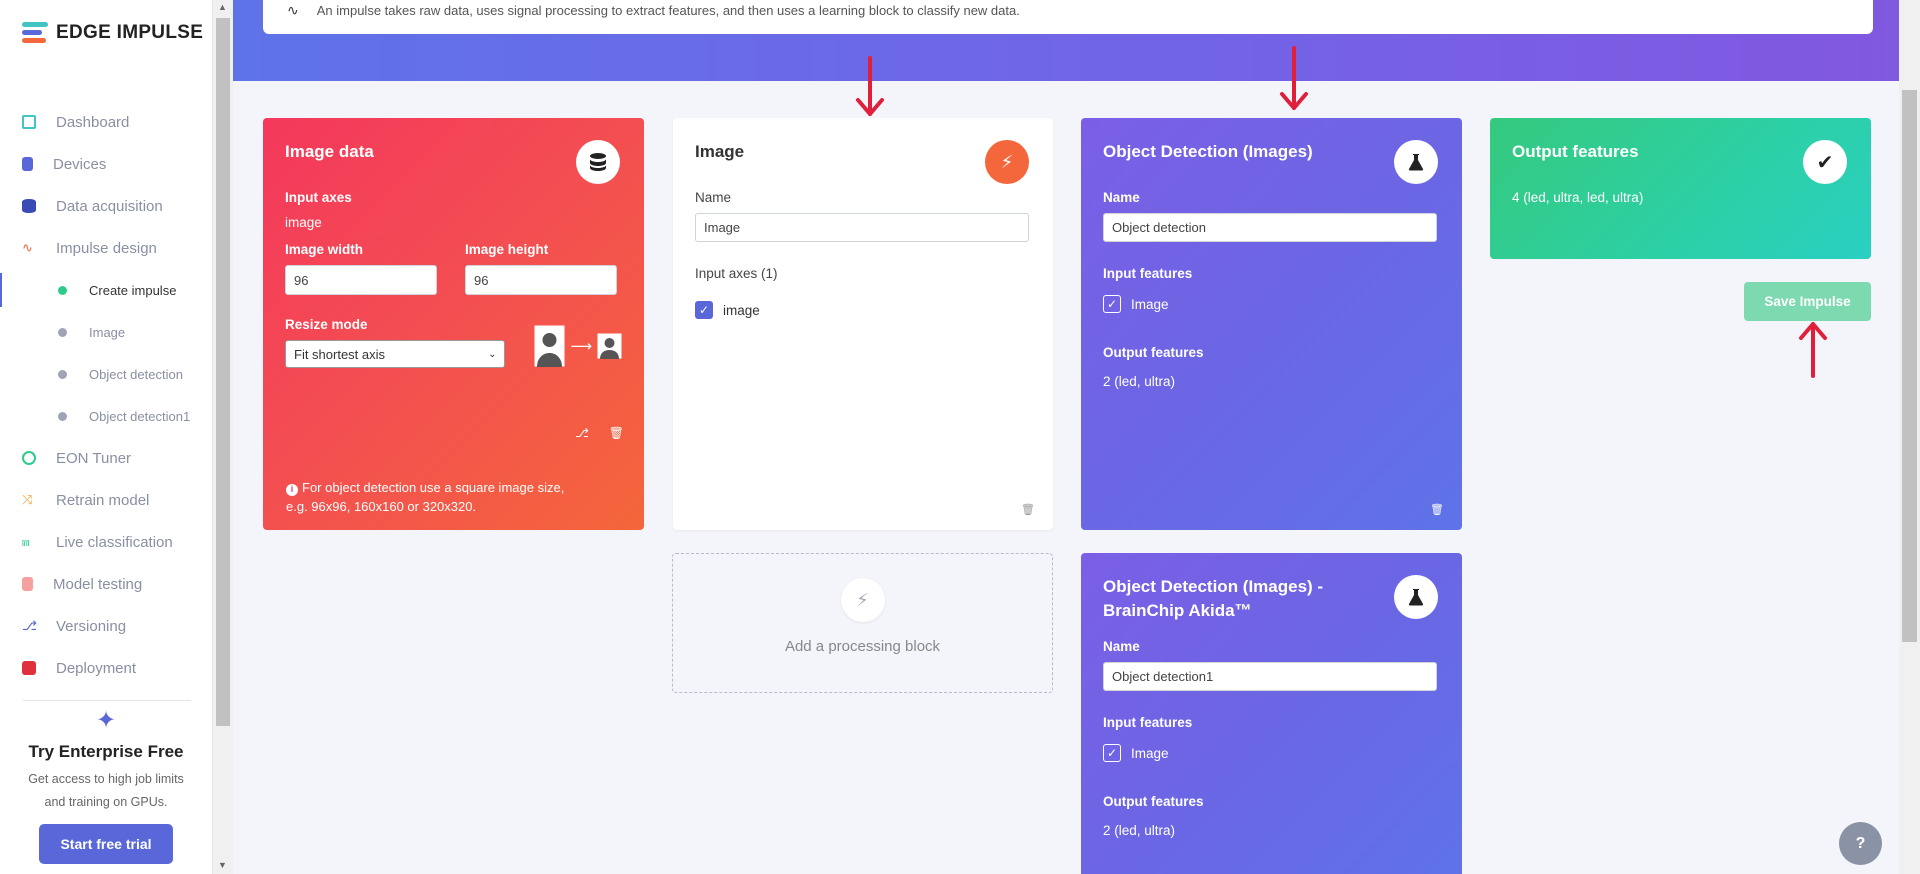 This screenshot has height=874, width=1920. I want to click on scroll-down-icon: ▼, so click(222, 865).